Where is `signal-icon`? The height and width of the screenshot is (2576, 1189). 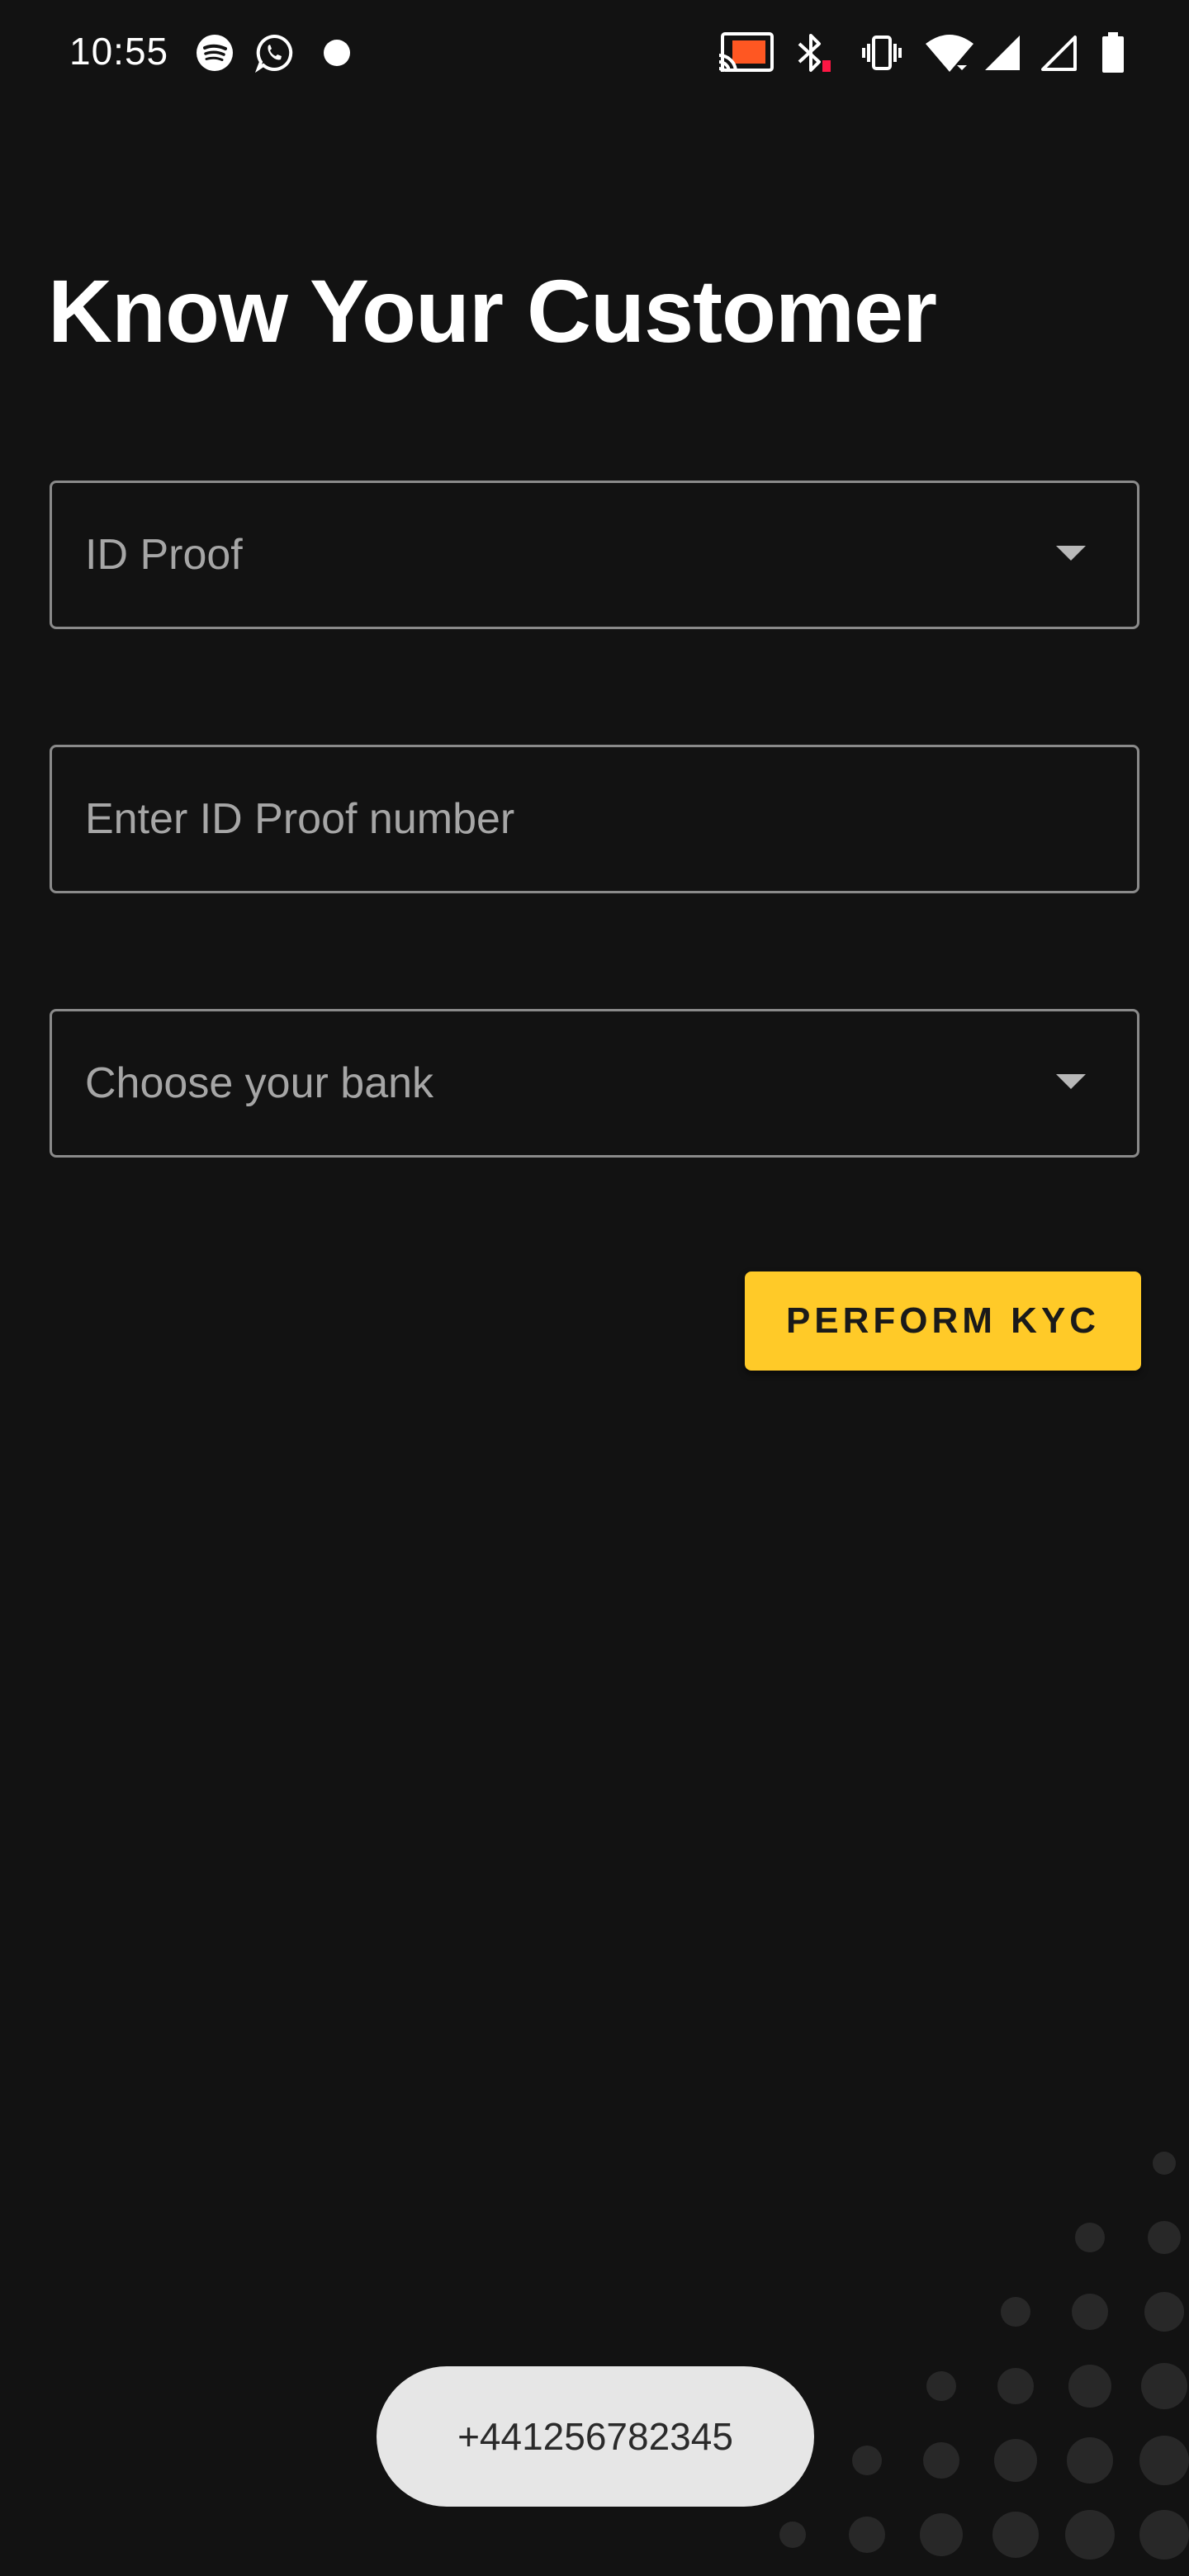 signal-icon is located at coordinates (1002, 52).